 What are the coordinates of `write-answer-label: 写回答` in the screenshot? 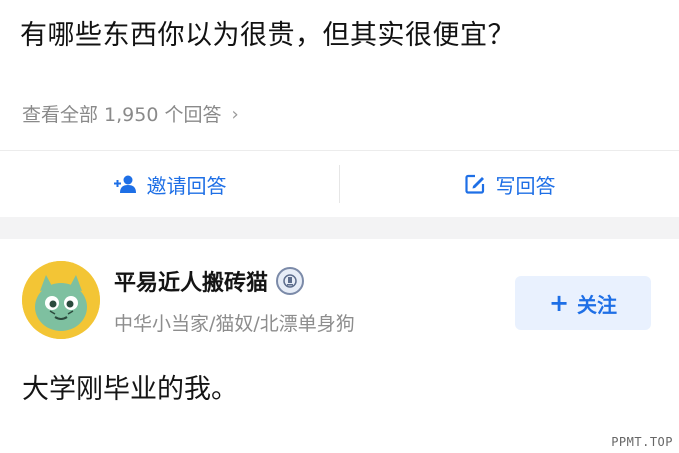 It's located at (525, 185).